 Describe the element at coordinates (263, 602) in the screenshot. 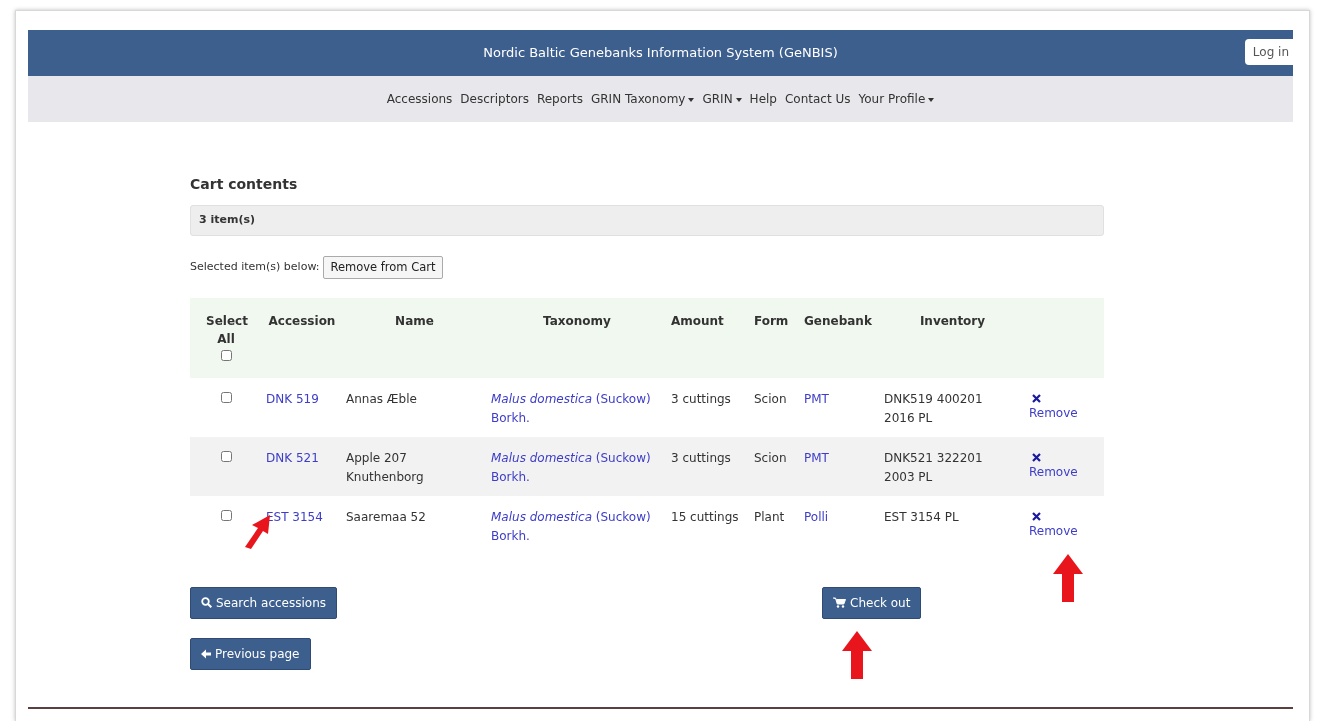

I see `search-accessions-button: Search accessions` at that location.